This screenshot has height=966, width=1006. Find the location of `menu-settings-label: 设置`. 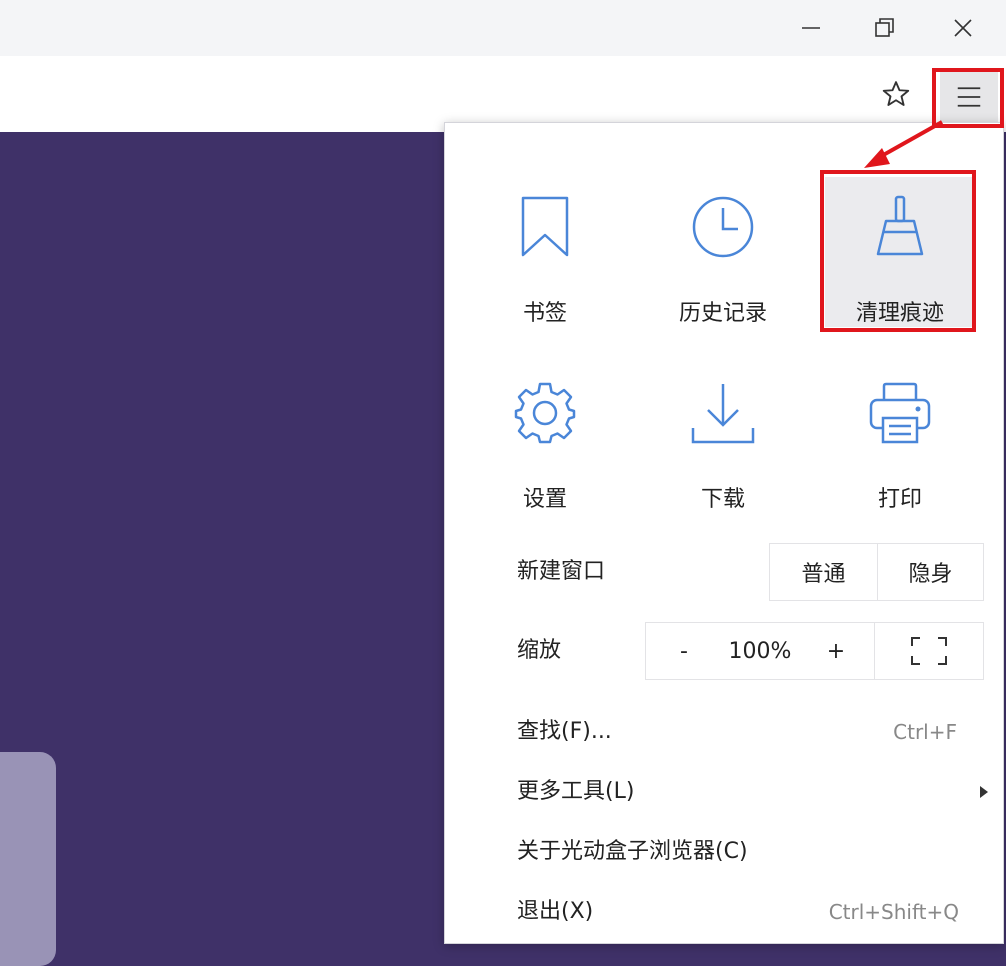

menu-settings-label: 设置 is located at coordinates (544, 499).